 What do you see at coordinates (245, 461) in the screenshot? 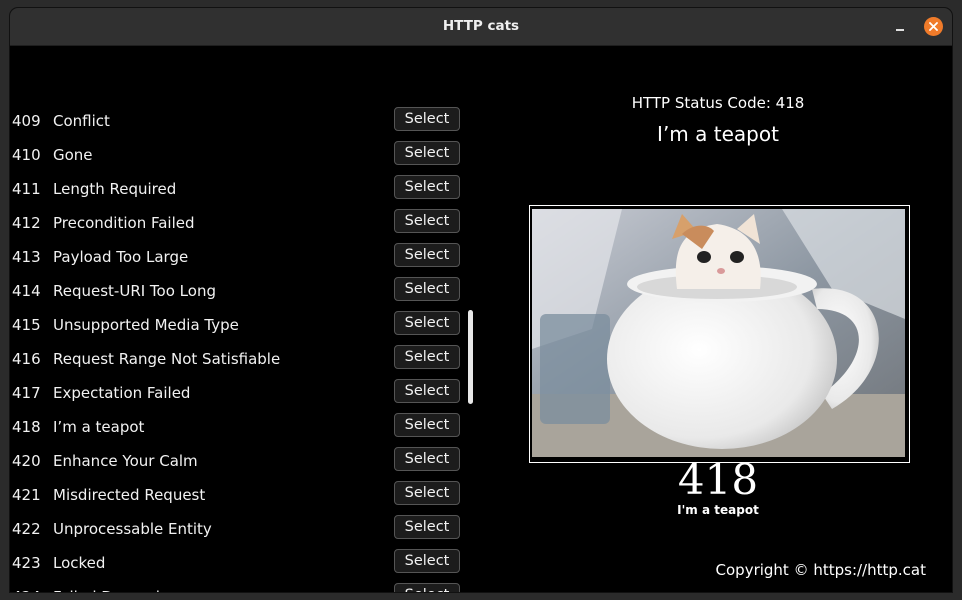
I see `list-item: 420 Enhance Your Calm Select` at bounding box center [245, 461].